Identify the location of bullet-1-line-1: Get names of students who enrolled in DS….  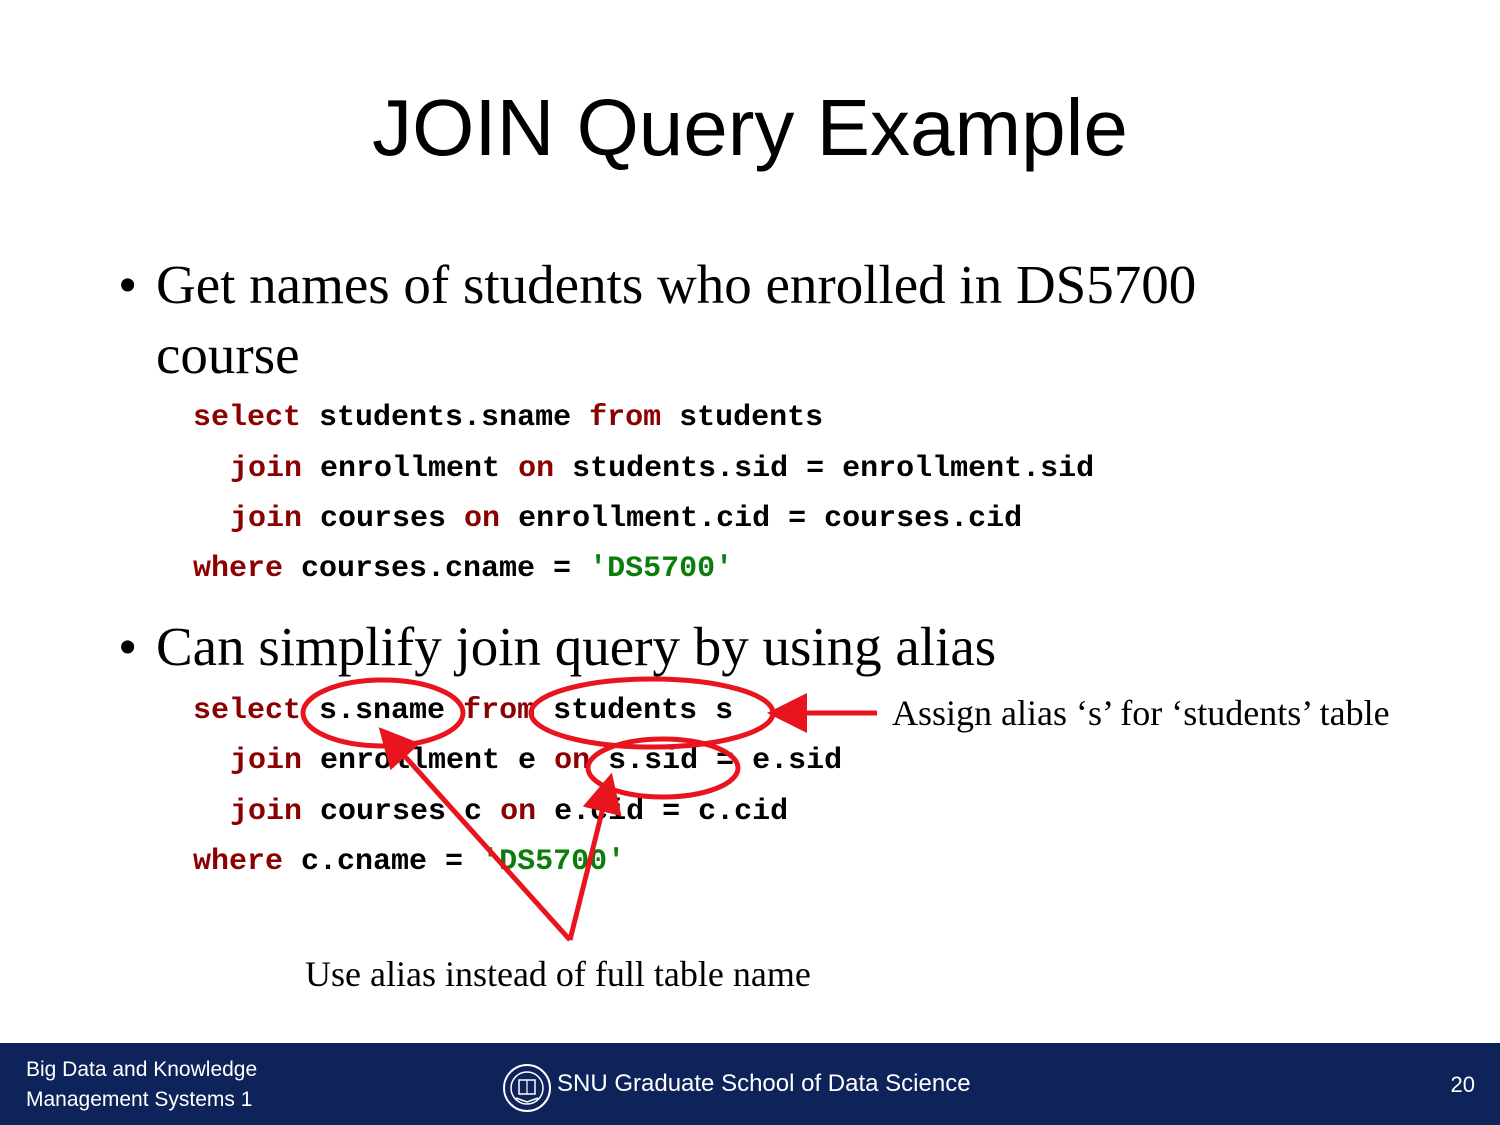
(676, 284).